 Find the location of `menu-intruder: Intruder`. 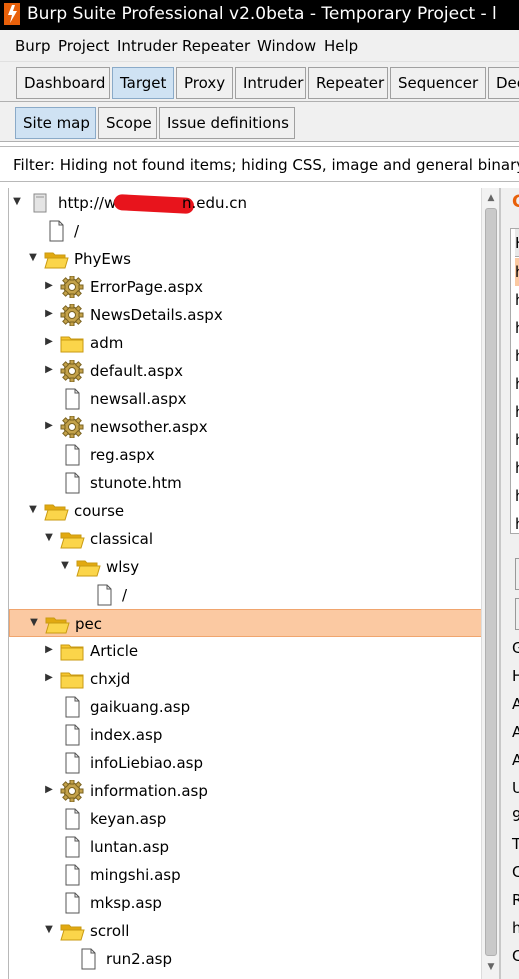

menu-intruder: Intruder is located at coordinates (147, 46).